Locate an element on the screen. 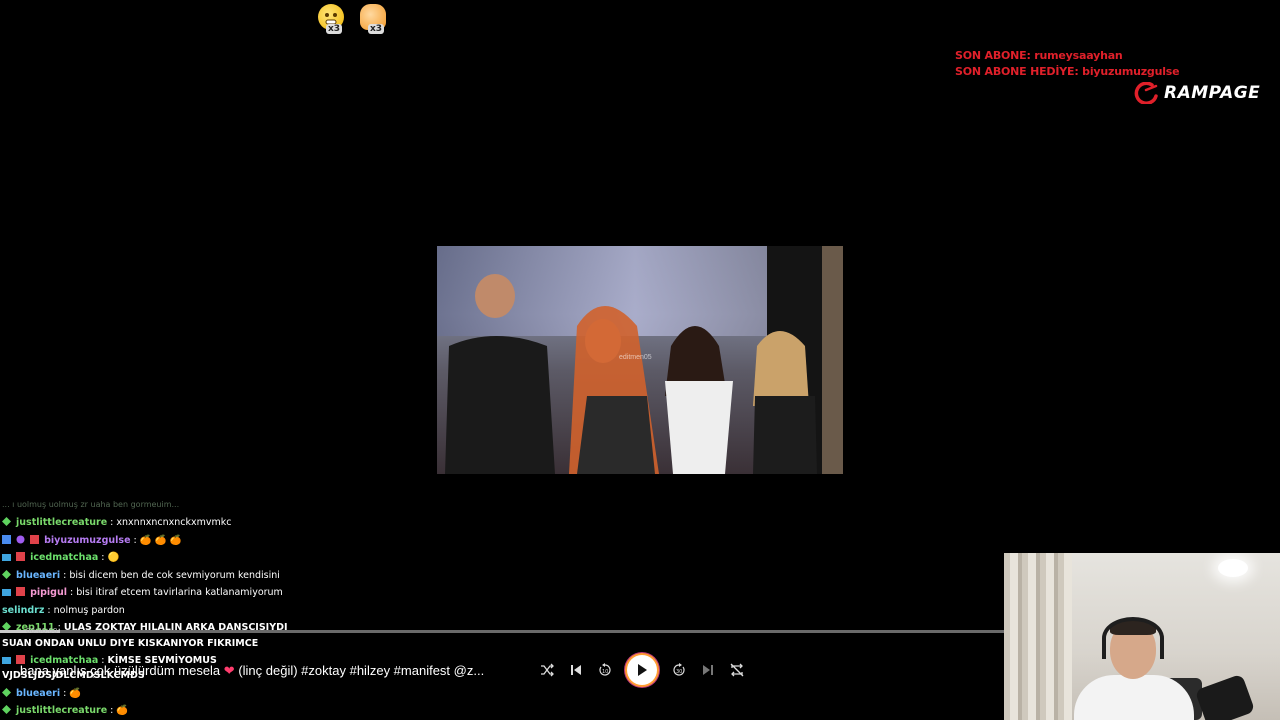  chat-message: blueaeri : 🍊 is located at coordinates (41, 694).